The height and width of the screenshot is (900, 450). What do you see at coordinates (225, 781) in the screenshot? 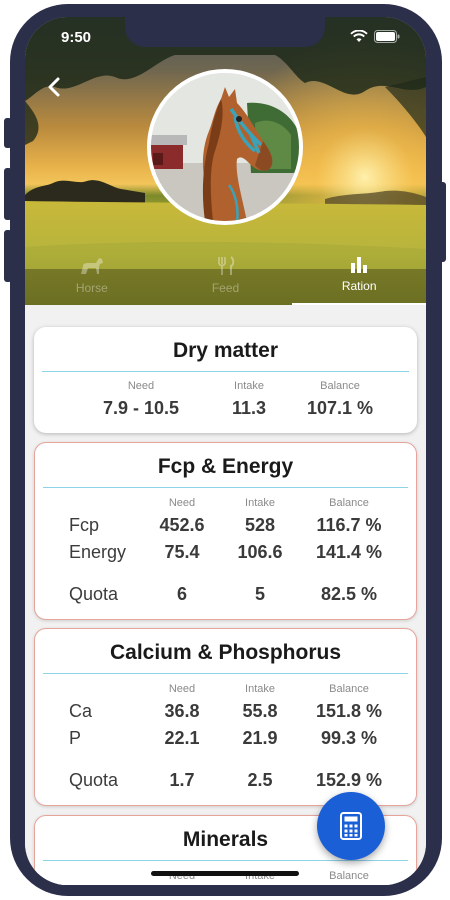
I see `quota-row: Quota 1.7 2.5 152.9 %` at bounding box center [225, 781].